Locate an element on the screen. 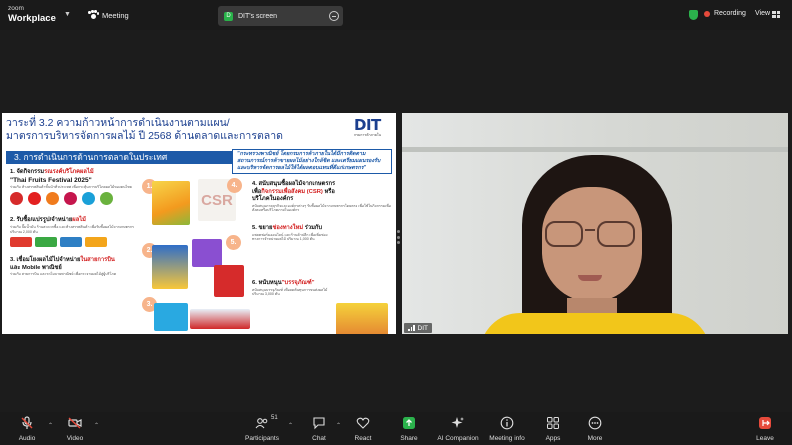 This screenshot has height=445, width=792. item5-heading: 5. ขยายช่องทางใหม่ ร่วมกับ is located at coordinates (322, 229).